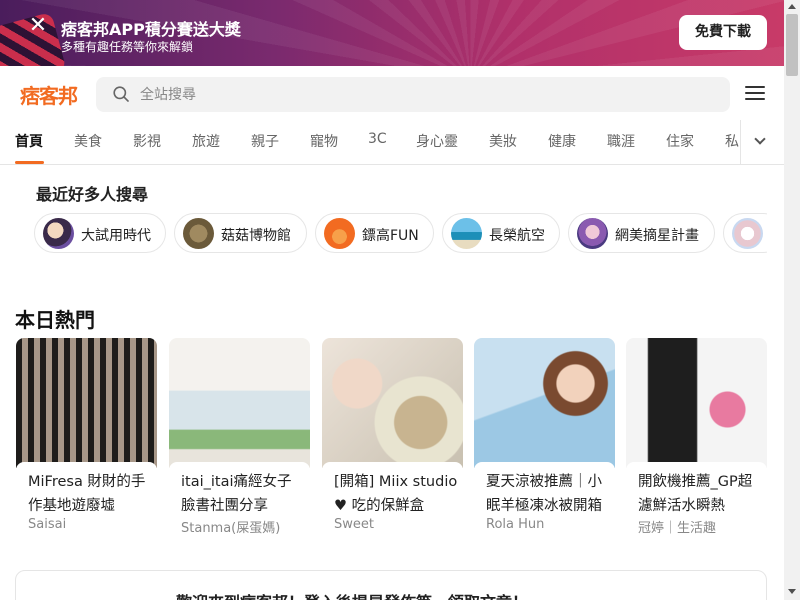  I want to click on welcome-text: 歡迎來到痞客邦！登入後提昇發佈等，領取文章！, so click(352, 594).